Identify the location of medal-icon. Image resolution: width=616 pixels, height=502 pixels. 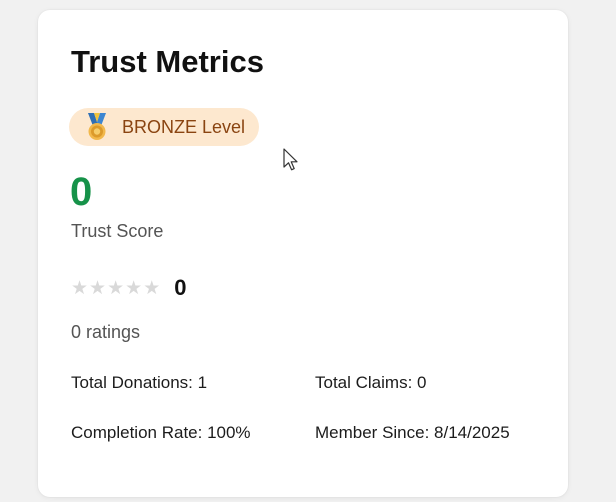
(97, 126).